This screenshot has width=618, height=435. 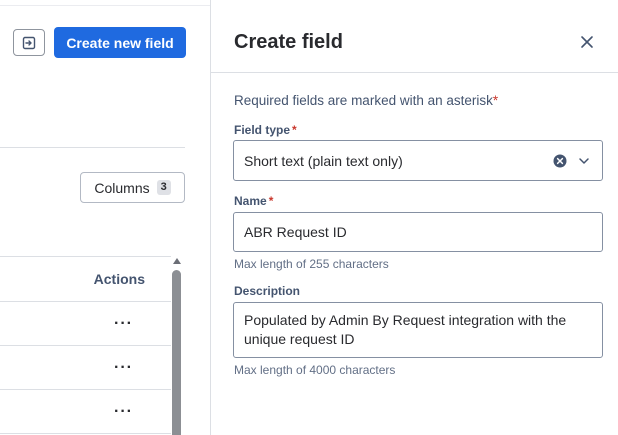 What do you see at coordinates (315, 370) in the screenshot?
I see `description-helper-text: Max length of 4000 characters` at bounding box center [315, 370].